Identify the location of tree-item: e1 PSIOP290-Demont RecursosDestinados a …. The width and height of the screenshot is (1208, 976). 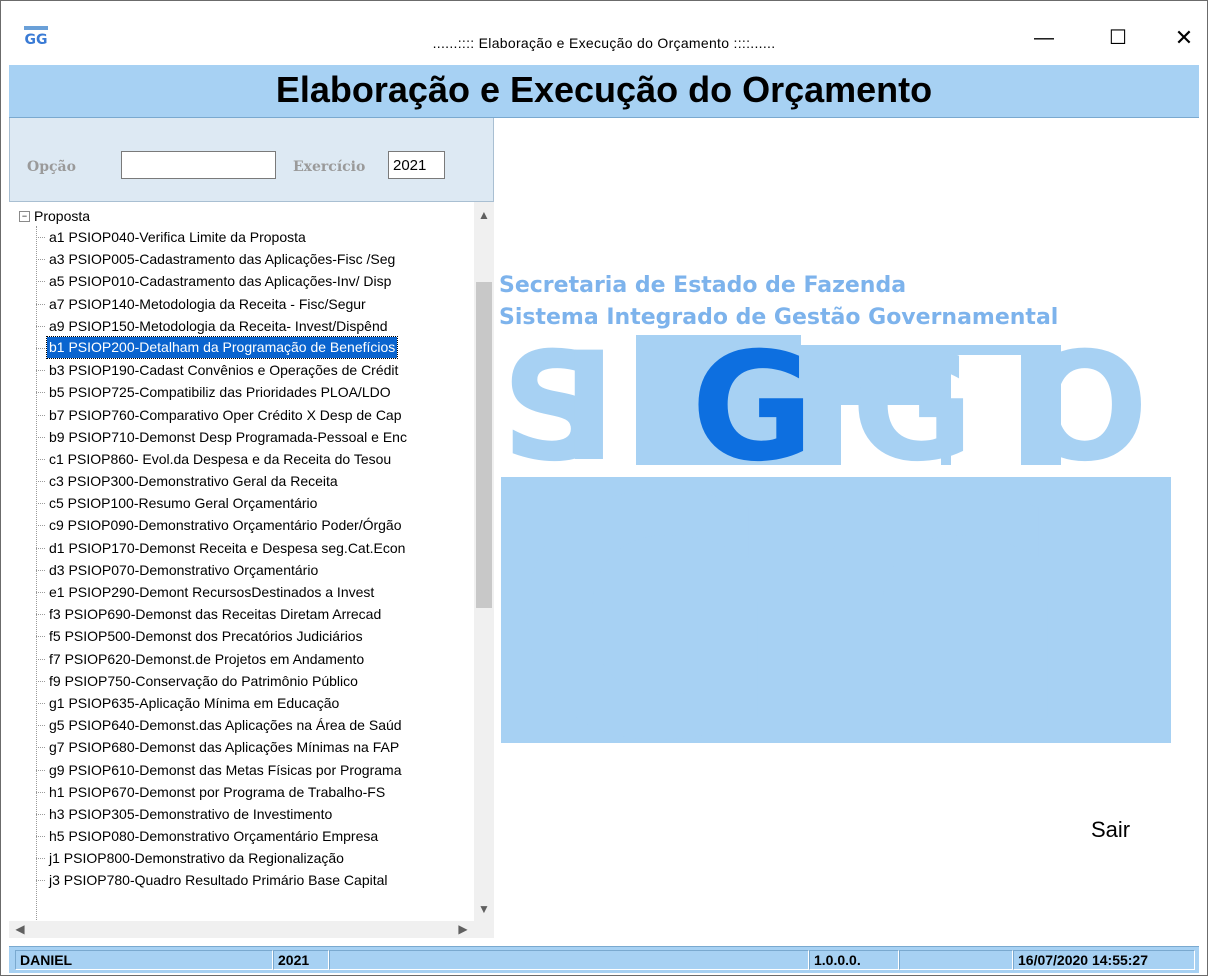
(241, 592).